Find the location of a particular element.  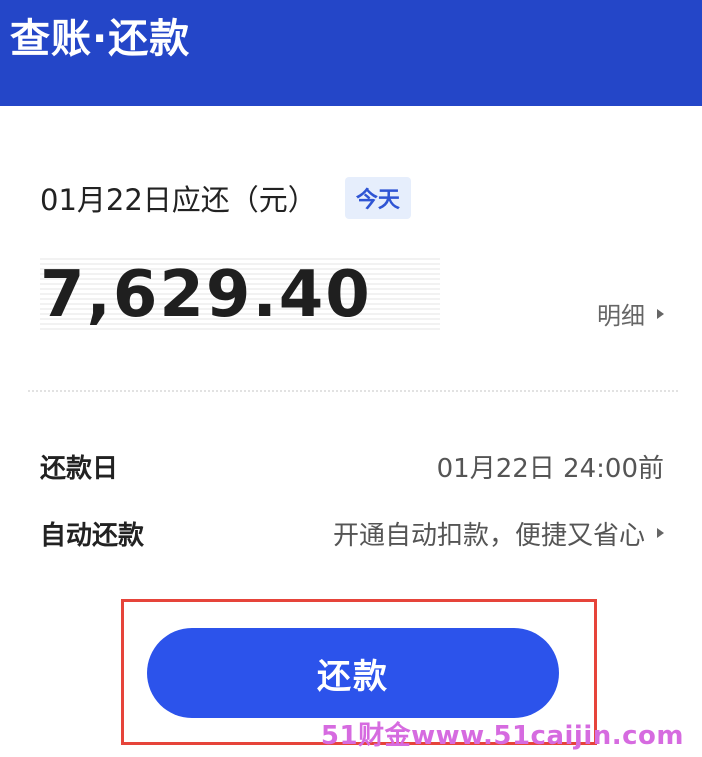

today-badge: 今天 is located at coordinates (377, 198).